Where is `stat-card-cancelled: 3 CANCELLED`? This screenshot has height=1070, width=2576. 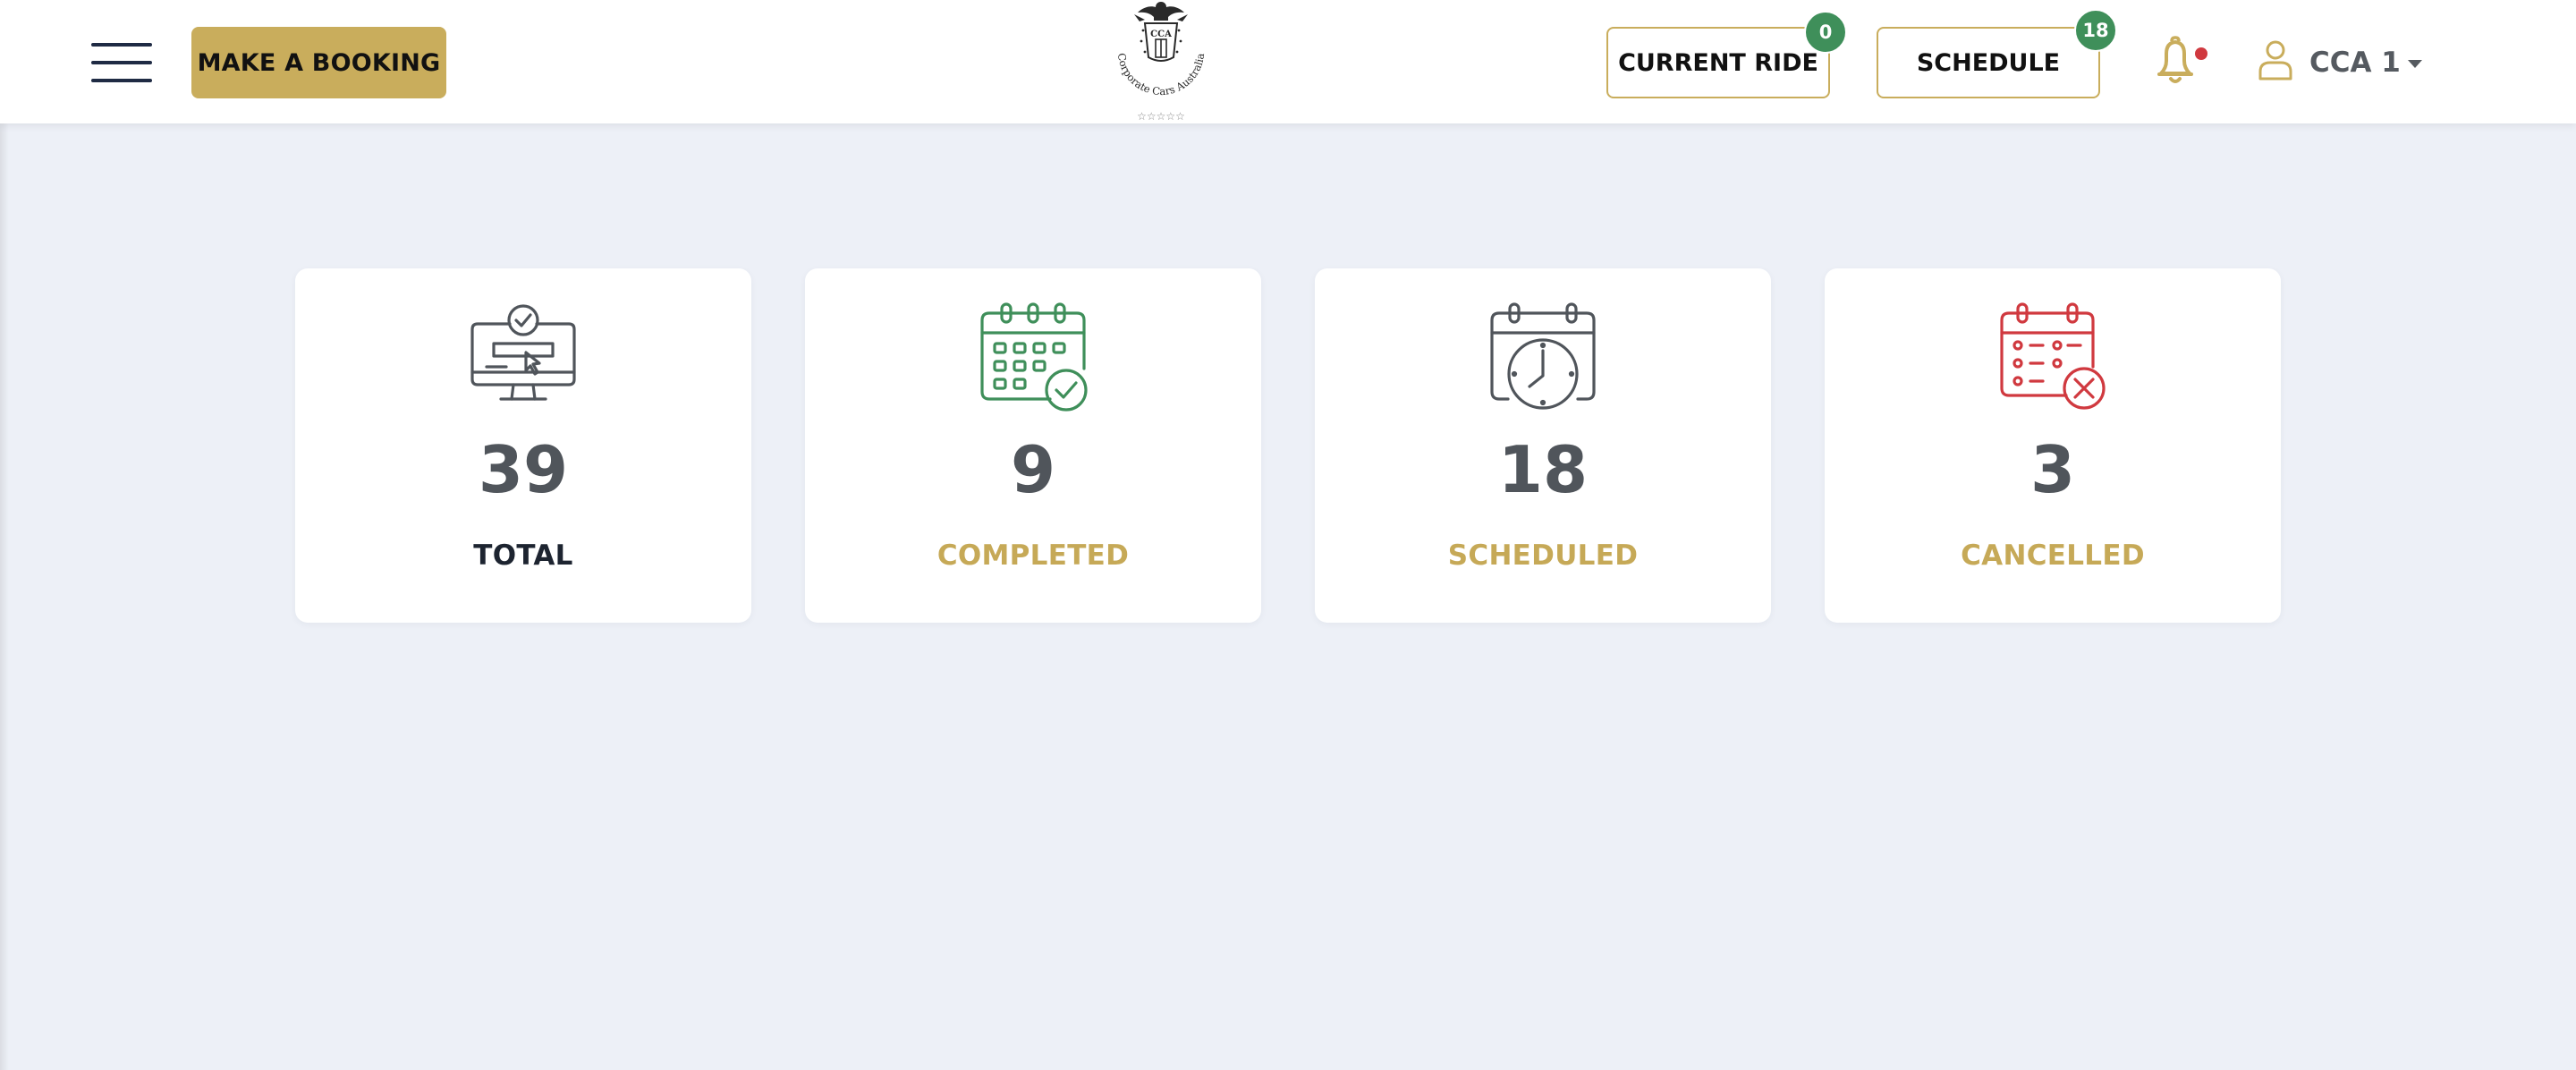
stat-card-cancelled: 3 CANCELLED is located at coordinates (2053, 445).